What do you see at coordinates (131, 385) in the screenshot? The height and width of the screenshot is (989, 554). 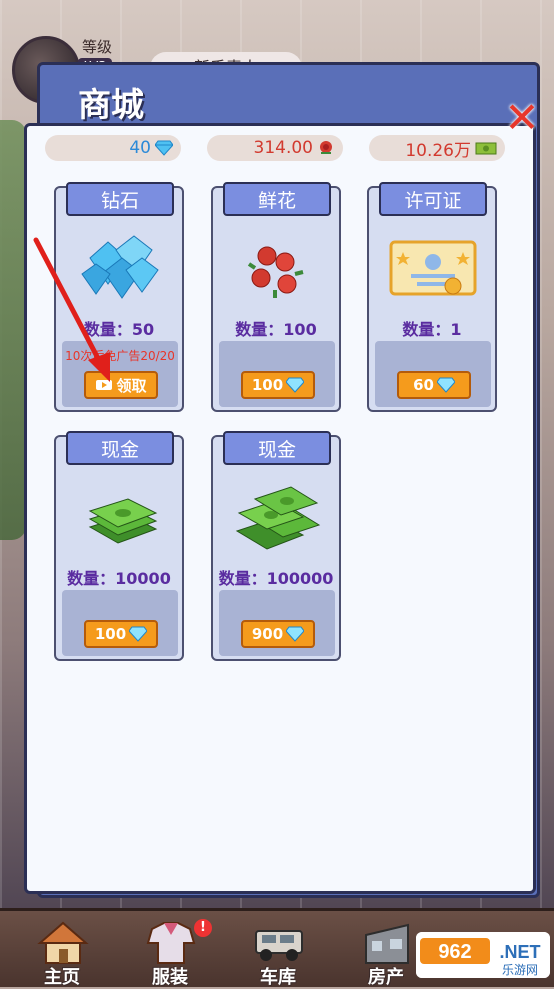 I see `claim-label: 领取` at bounding box center [131, 385].